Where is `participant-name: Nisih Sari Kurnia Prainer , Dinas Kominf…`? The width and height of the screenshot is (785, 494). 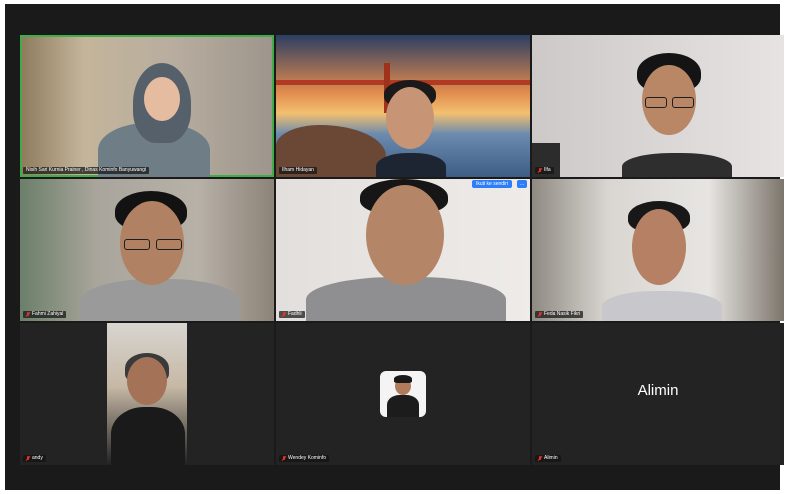 participant-name: Nisih Sari Kurnia Prainer , Dinas Kominf… is located at coordinates (86, 170).